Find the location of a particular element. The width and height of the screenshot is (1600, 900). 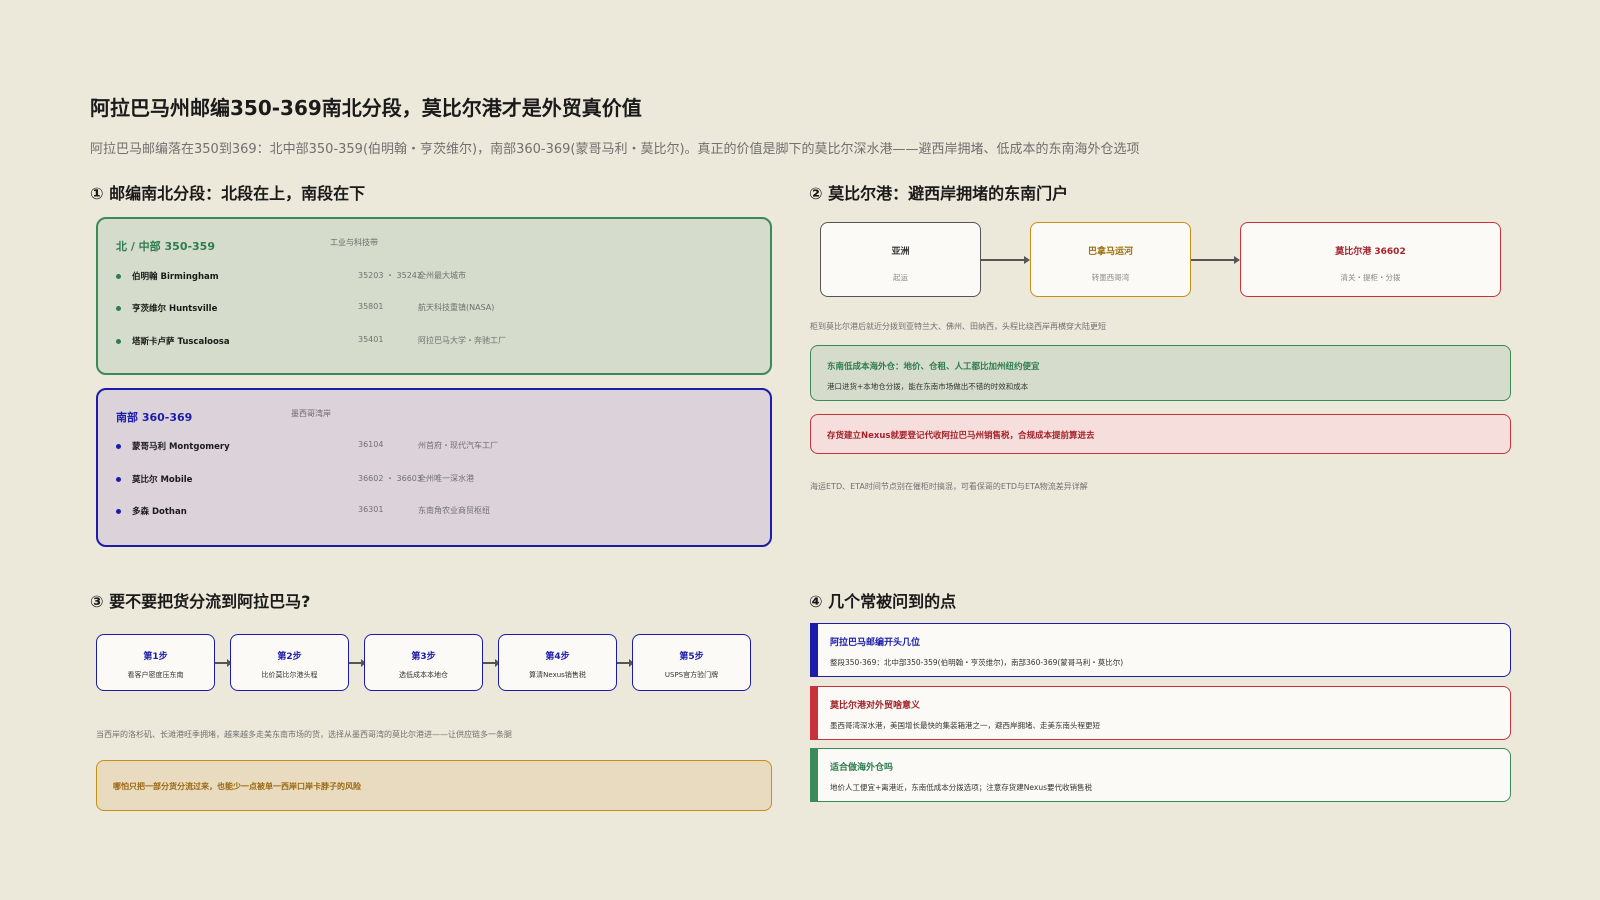

step-sub: USPS官方验门牌 is located at coordinates (691, 675).